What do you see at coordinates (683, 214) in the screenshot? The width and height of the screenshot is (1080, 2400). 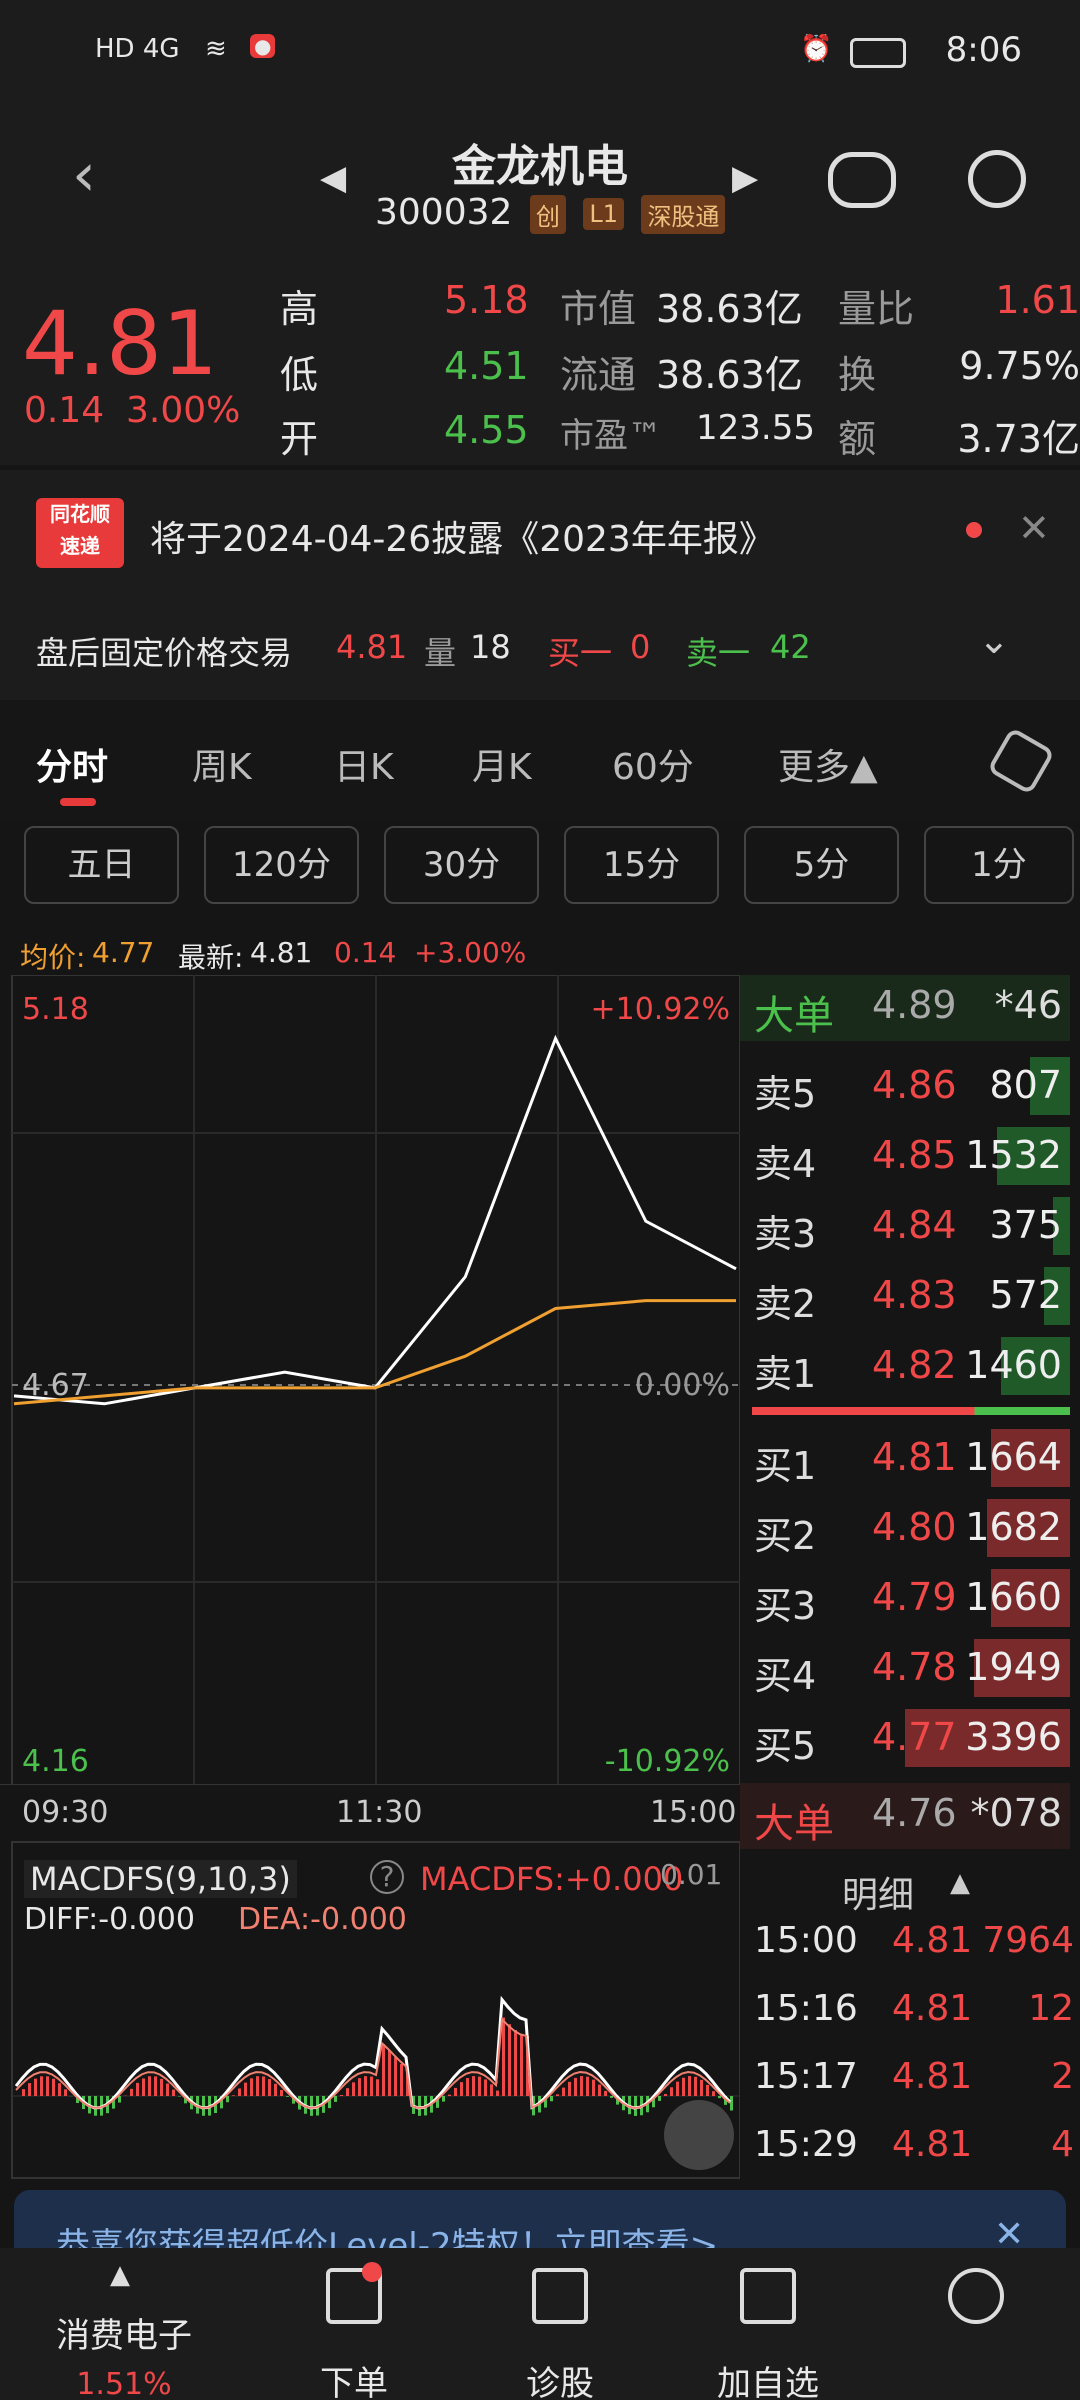 I see `connect-tag: 深股通` at bounding box center [683, 214].